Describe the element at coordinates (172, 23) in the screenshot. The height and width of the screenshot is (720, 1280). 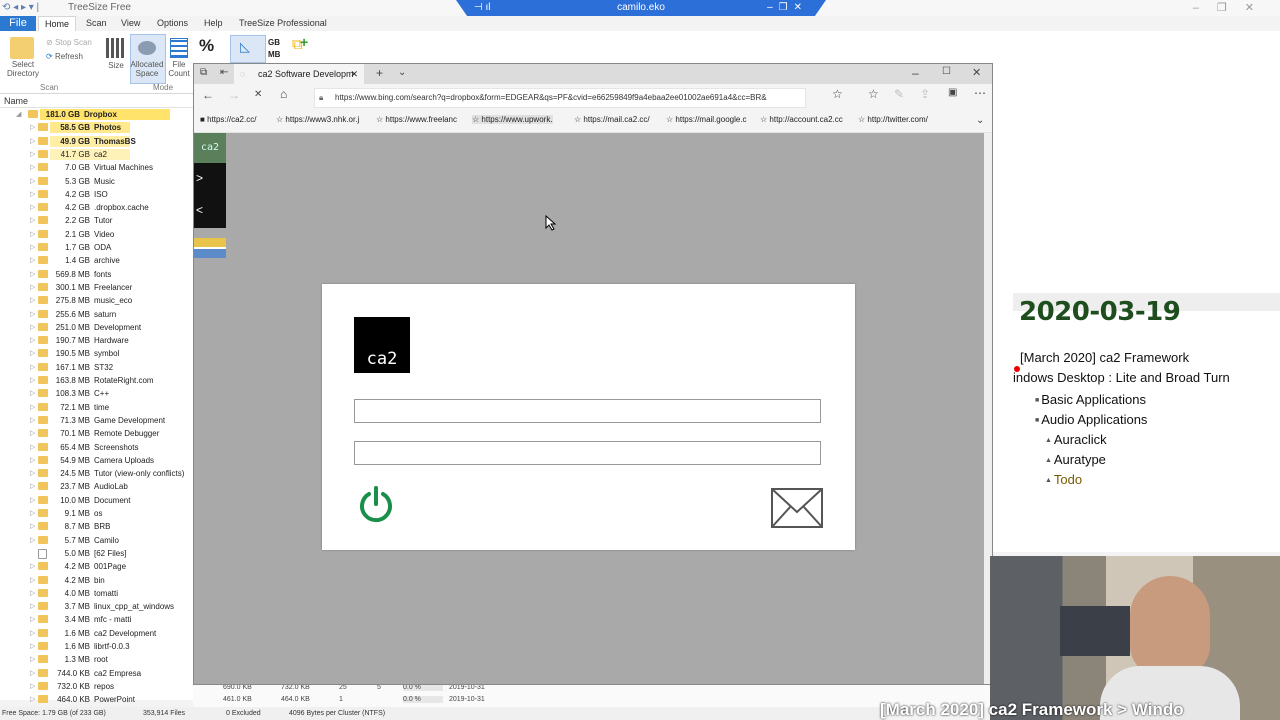
I see `menu-options: Options` at that location.